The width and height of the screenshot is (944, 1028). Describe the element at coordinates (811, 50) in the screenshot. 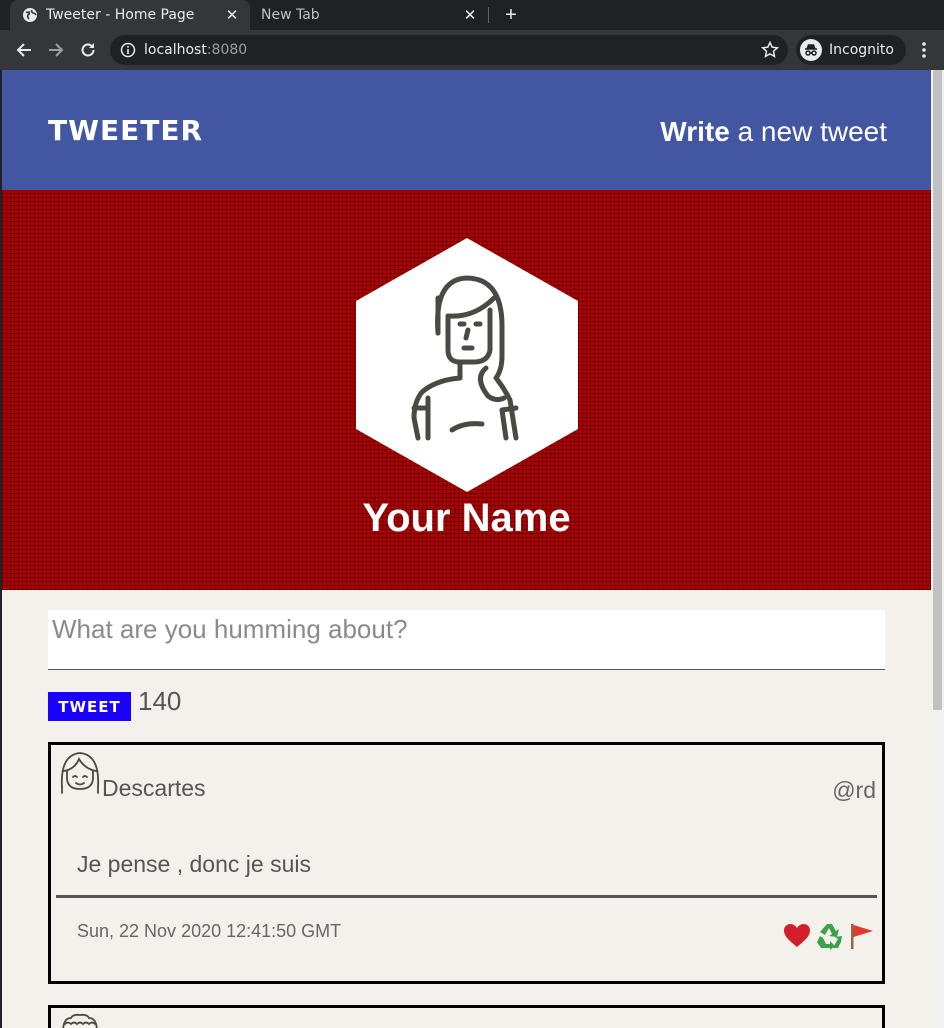

I see `incognito-icon` at that location.